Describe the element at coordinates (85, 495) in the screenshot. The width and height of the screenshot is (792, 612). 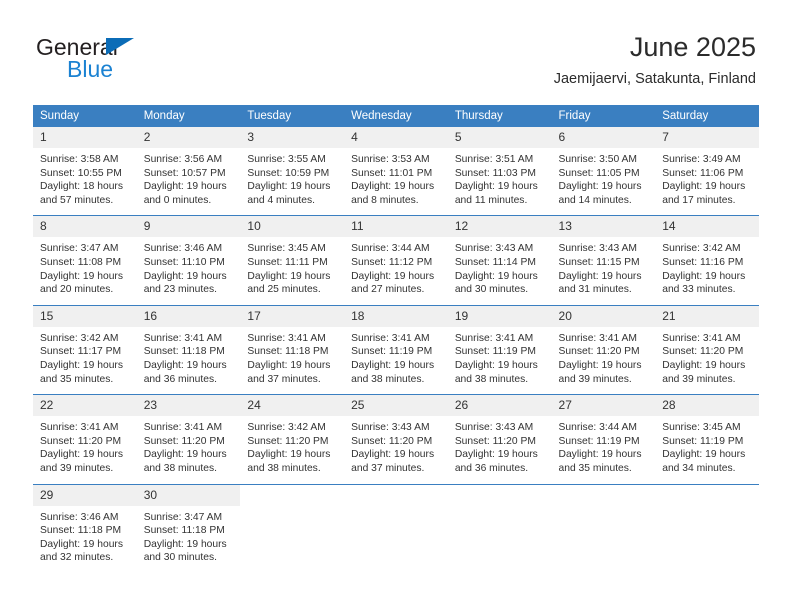
I see `day-number: 29` at that location.